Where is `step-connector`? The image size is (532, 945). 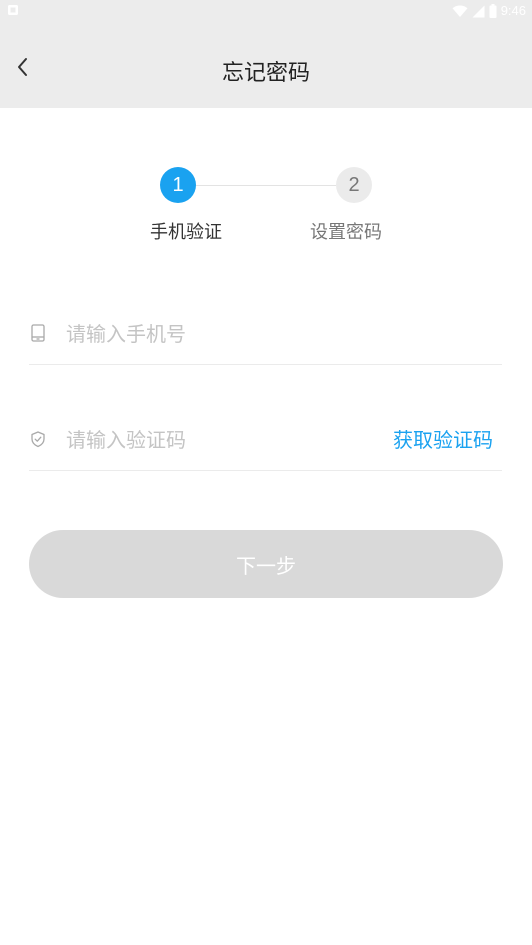 step-connector is located at coordinates (266, 185).